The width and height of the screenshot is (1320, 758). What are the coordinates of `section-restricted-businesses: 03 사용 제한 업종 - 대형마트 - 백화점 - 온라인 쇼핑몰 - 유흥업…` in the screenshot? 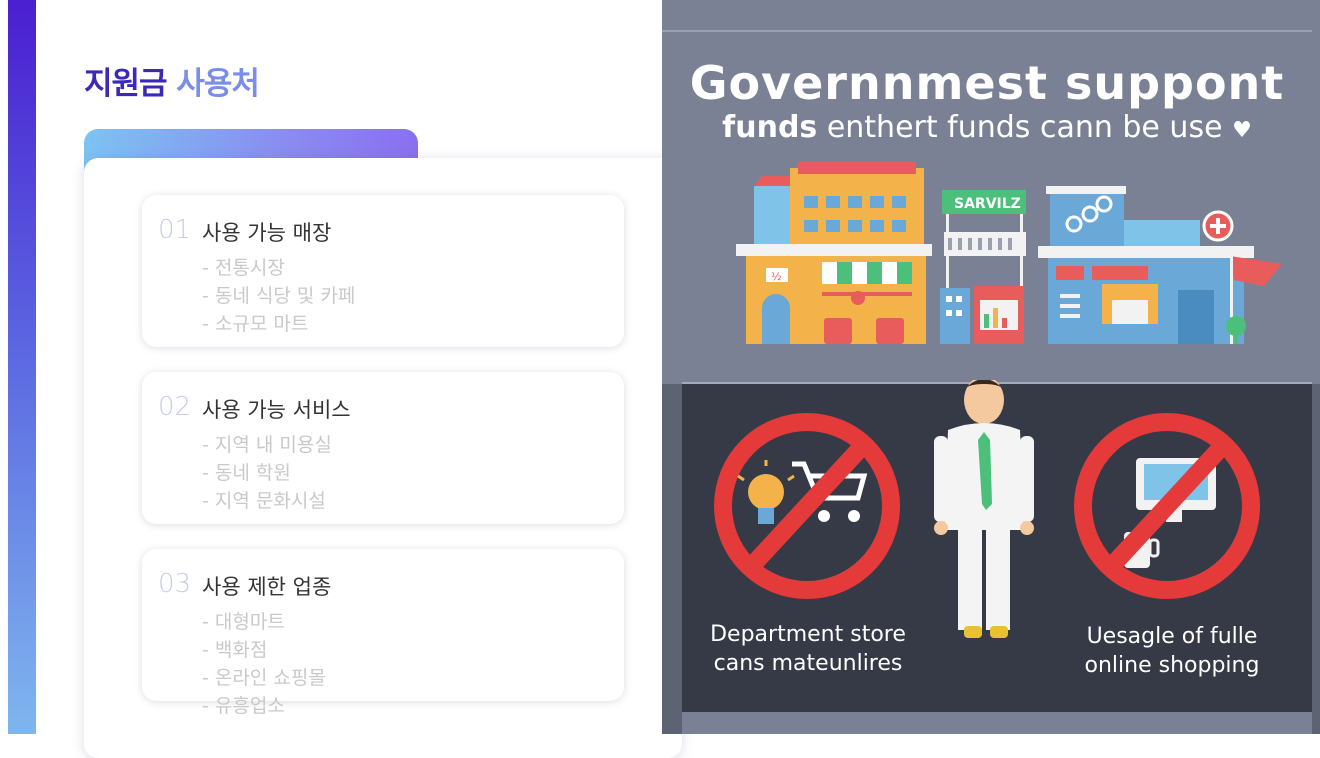 It's located at (383, 633).